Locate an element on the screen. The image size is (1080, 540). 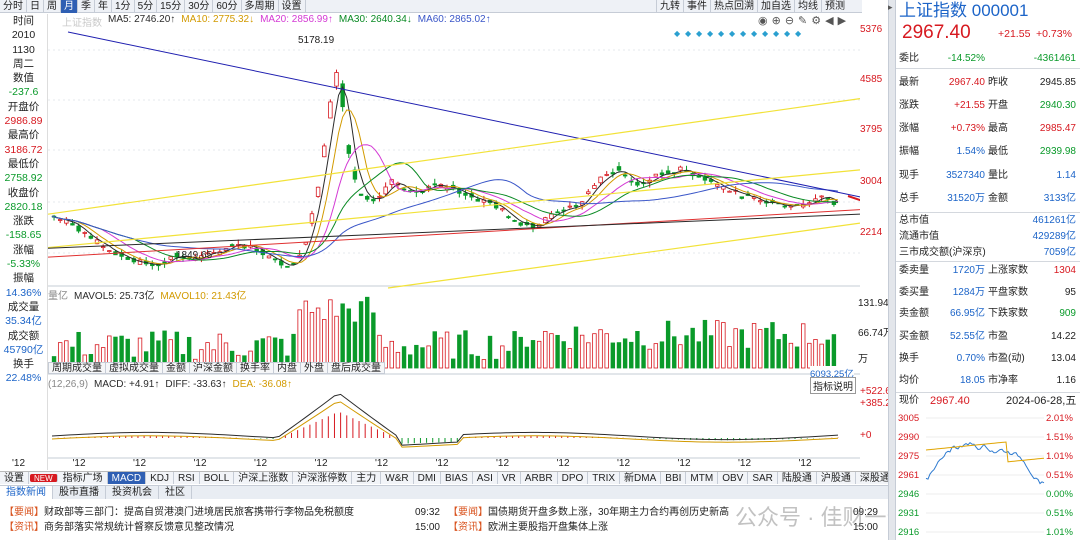
diff-value: DIFF: -33.63↑ is located at coordinates (196, 384).